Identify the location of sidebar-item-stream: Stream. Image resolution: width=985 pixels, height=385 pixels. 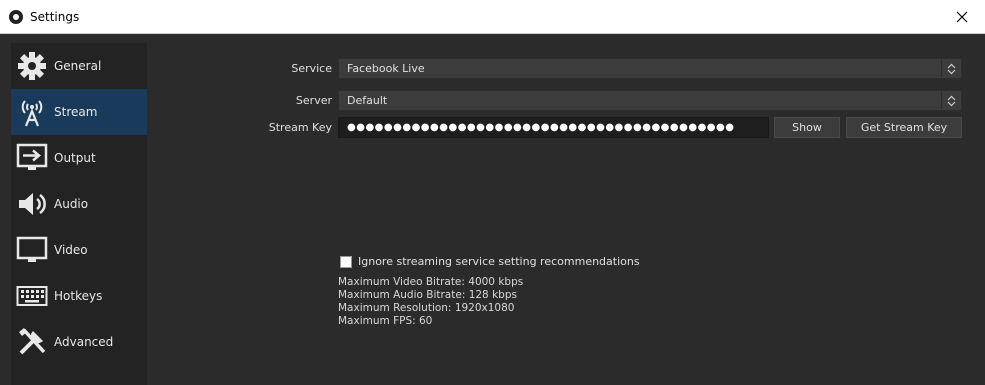
(79, 112).